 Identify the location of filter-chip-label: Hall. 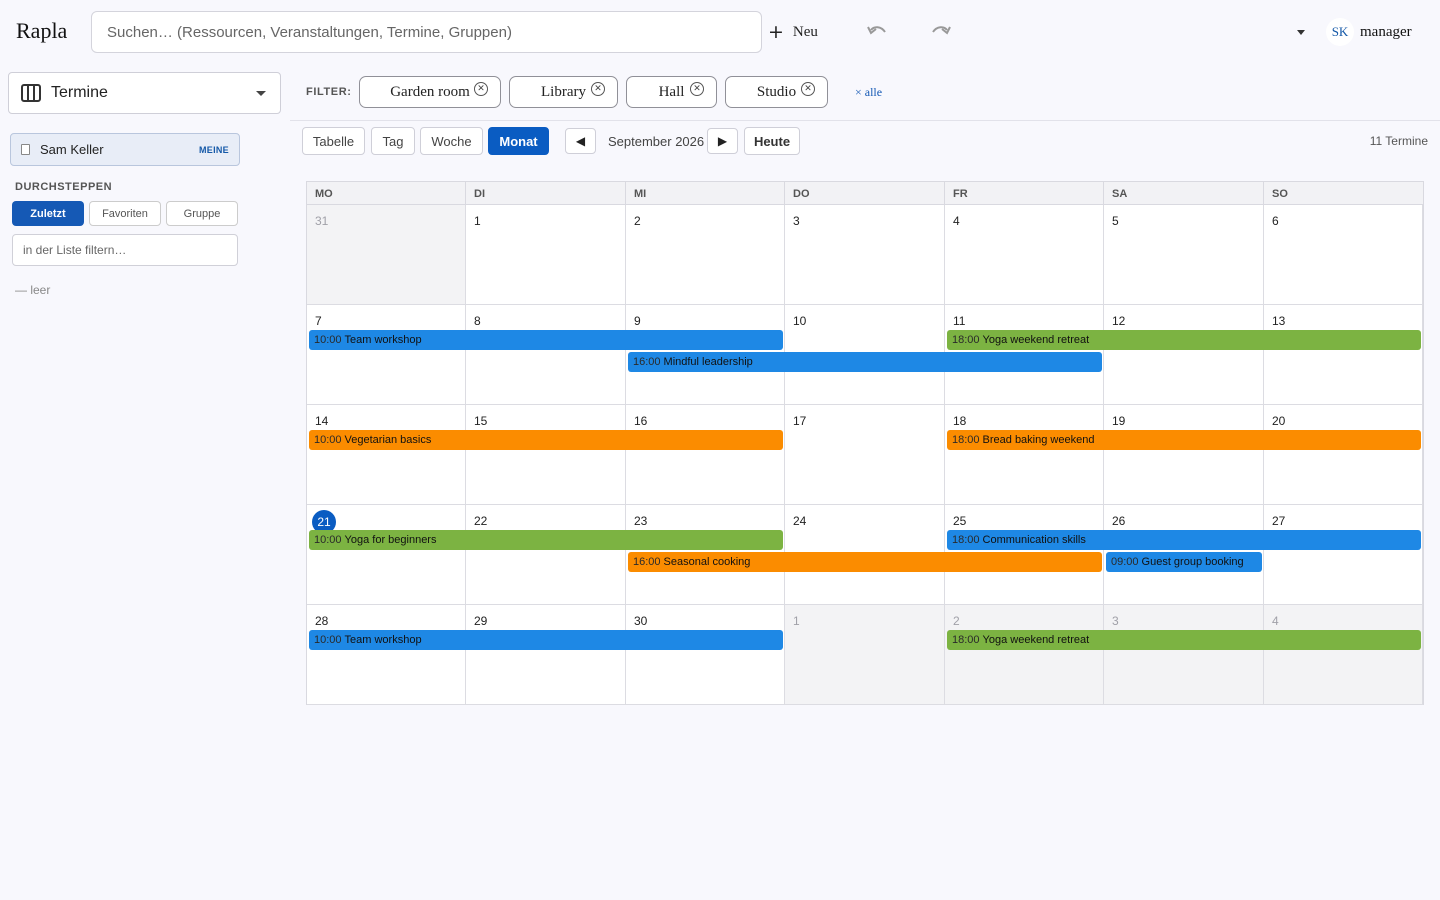
(671, 91).